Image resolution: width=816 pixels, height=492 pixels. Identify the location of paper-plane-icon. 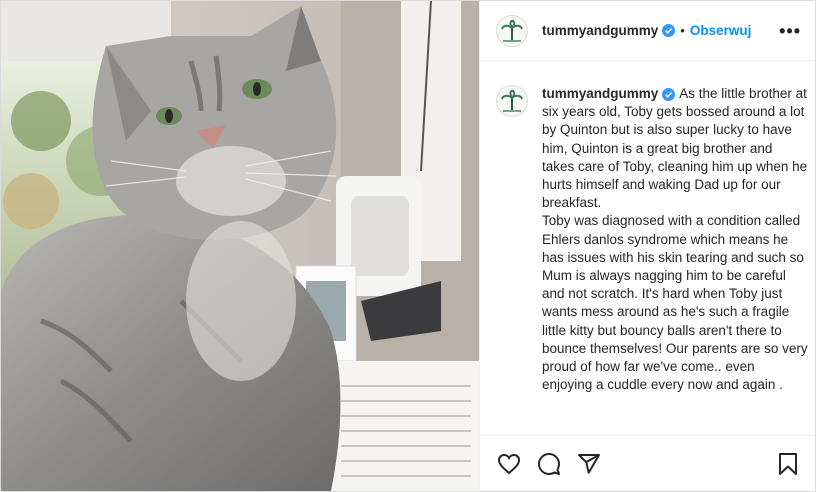
(589, 463).